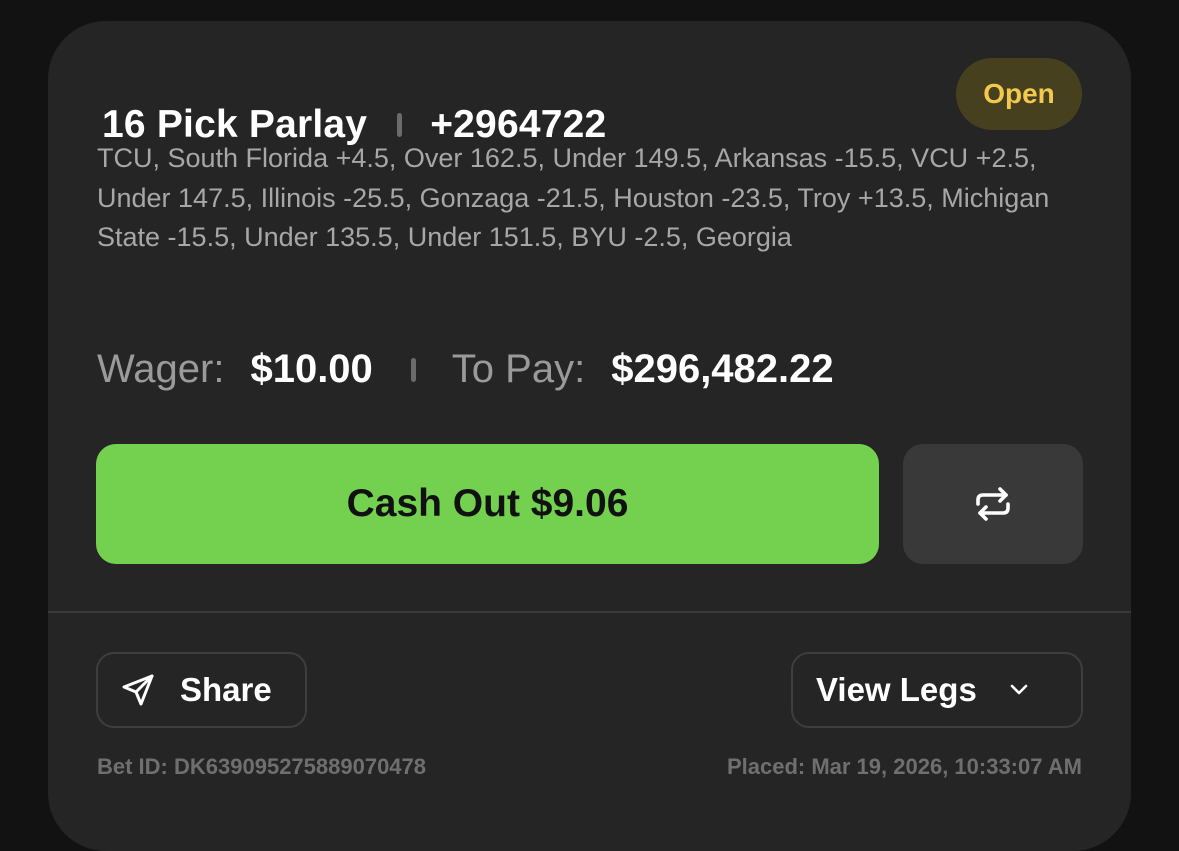 The image size is (1179, 851). What do you see at coordinates (226, 689) in the screenshot?
I see `share-label: Share` at bounding box center [226, 689].